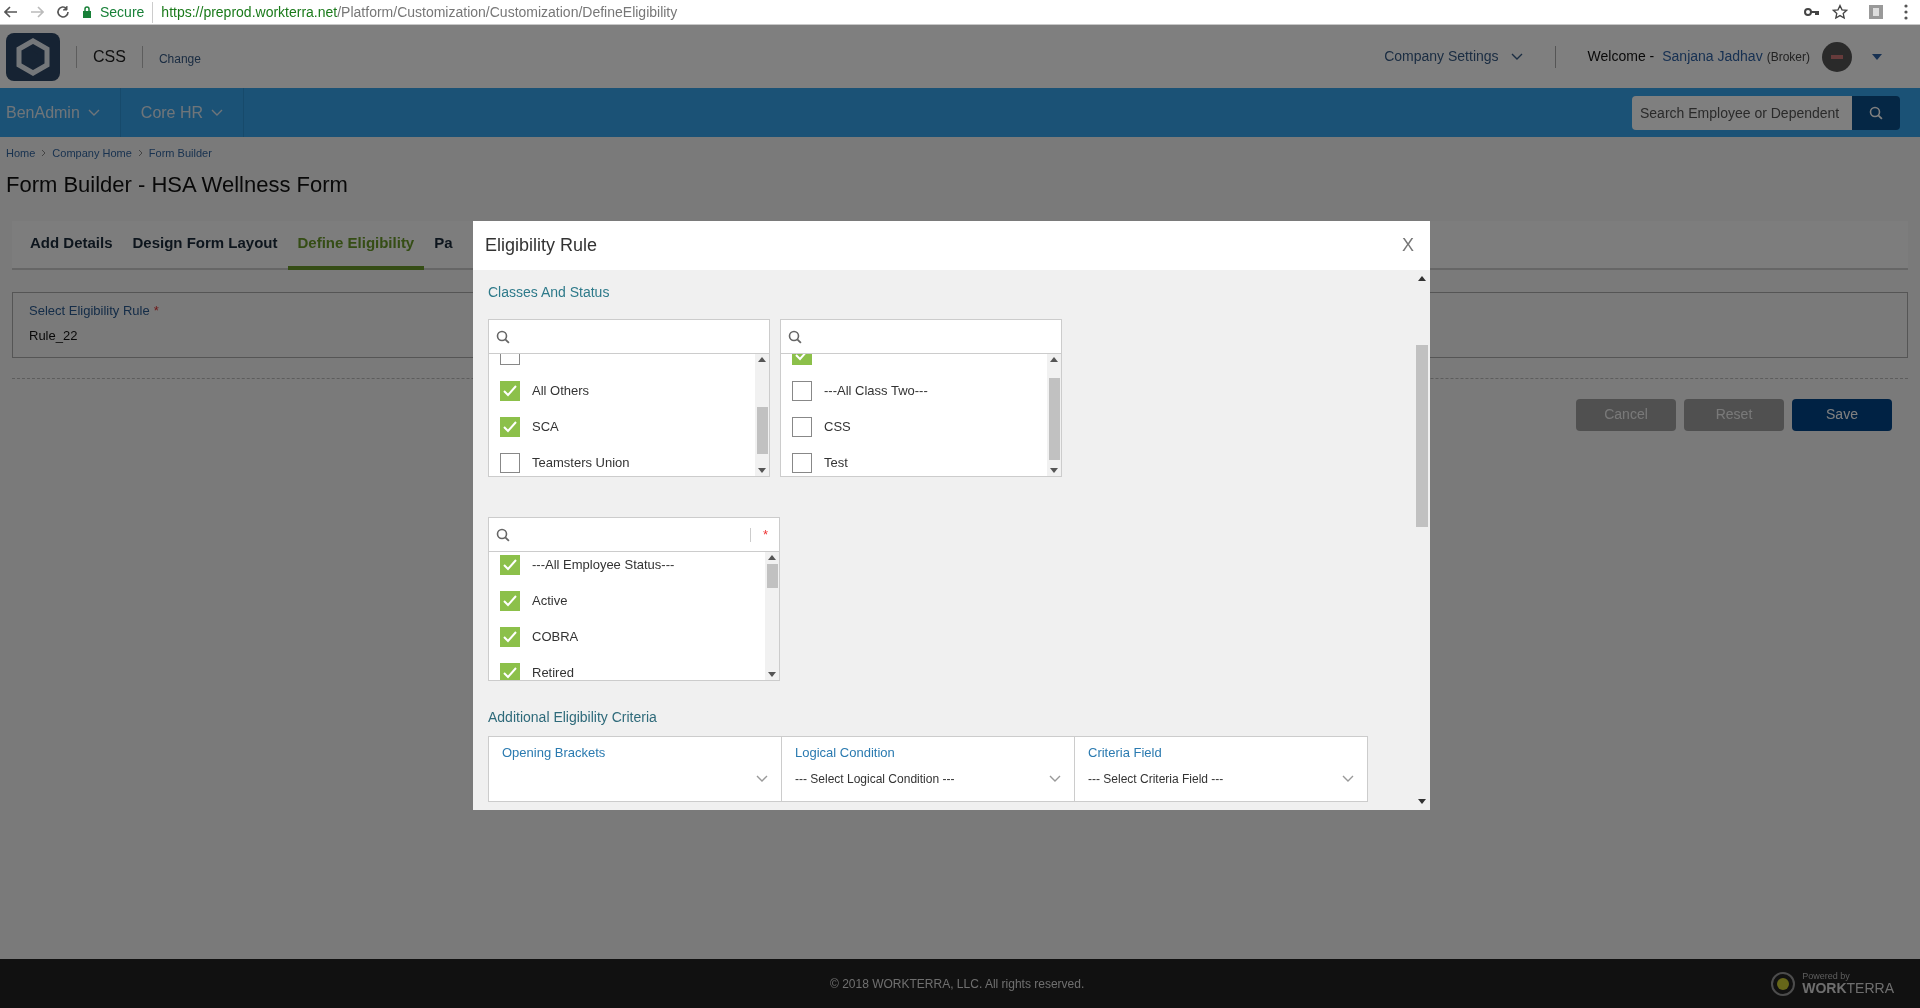 This screenshot has width=1920, height=1008. I want to click on company-name: CSS, so click(109, 56).